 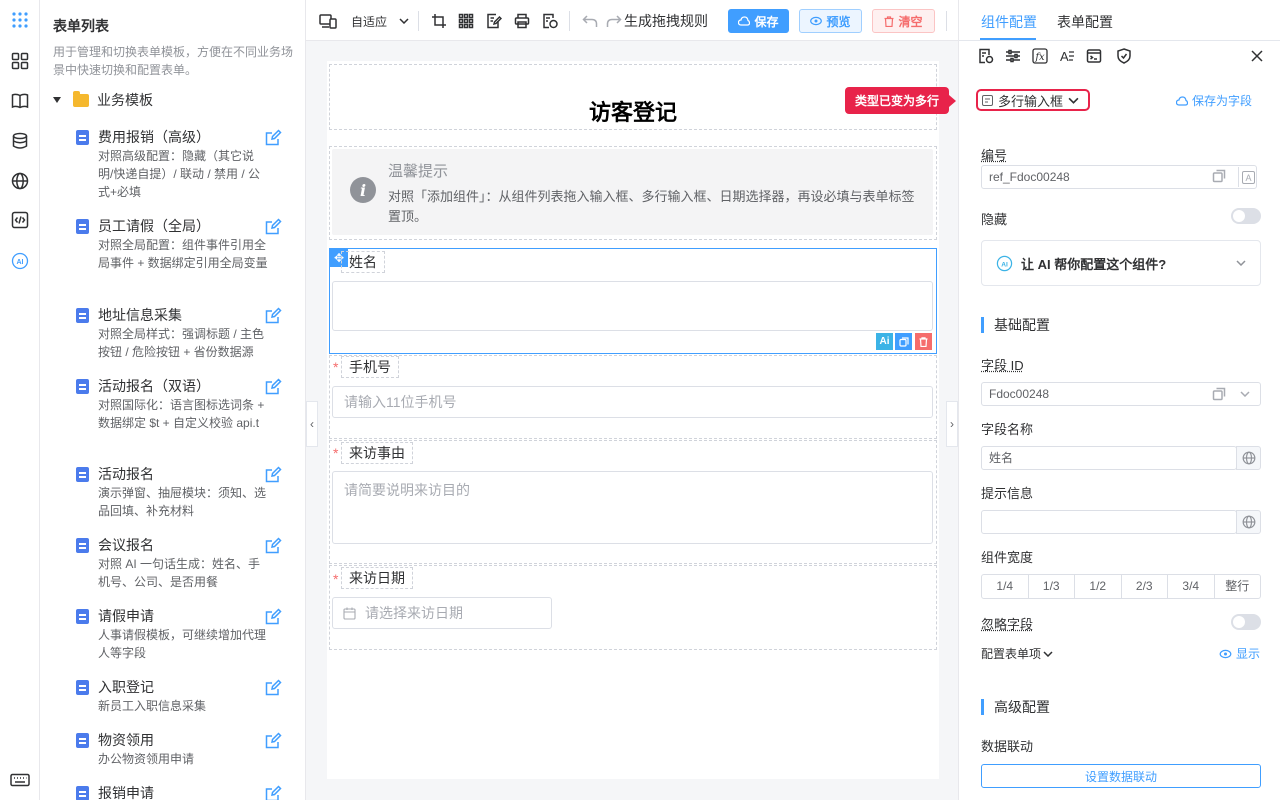 I want to click on save-button: 保存, so click(x=758, y=21).